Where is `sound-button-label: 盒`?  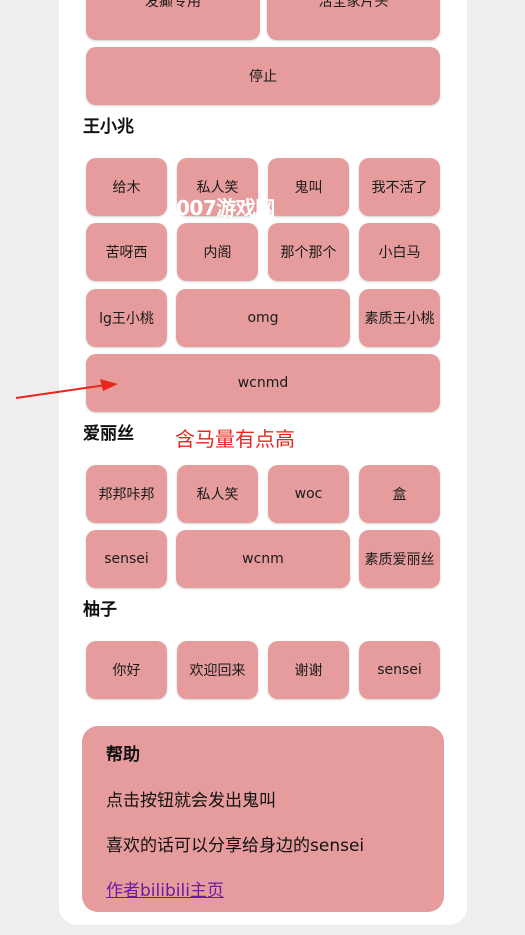
sound-button-label: 盒 is located at coordinates (399, 495).